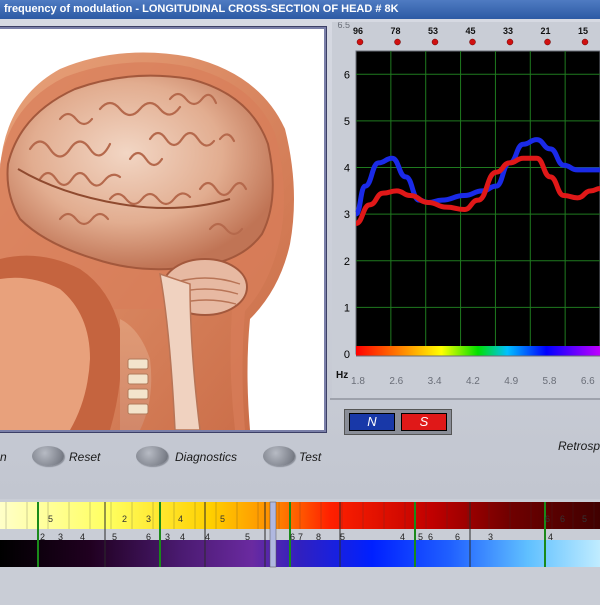 The image size is (600, 605). I want to click on spectrum-slider-thumb, so click(273, 534).